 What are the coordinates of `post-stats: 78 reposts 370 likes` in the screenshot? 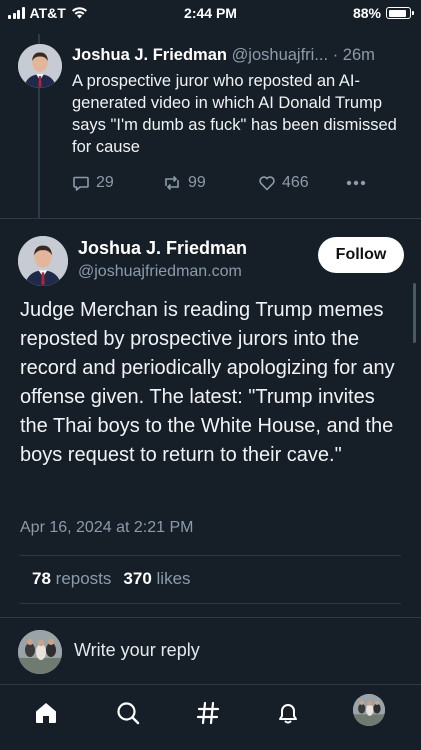 It's located at (111, 579).